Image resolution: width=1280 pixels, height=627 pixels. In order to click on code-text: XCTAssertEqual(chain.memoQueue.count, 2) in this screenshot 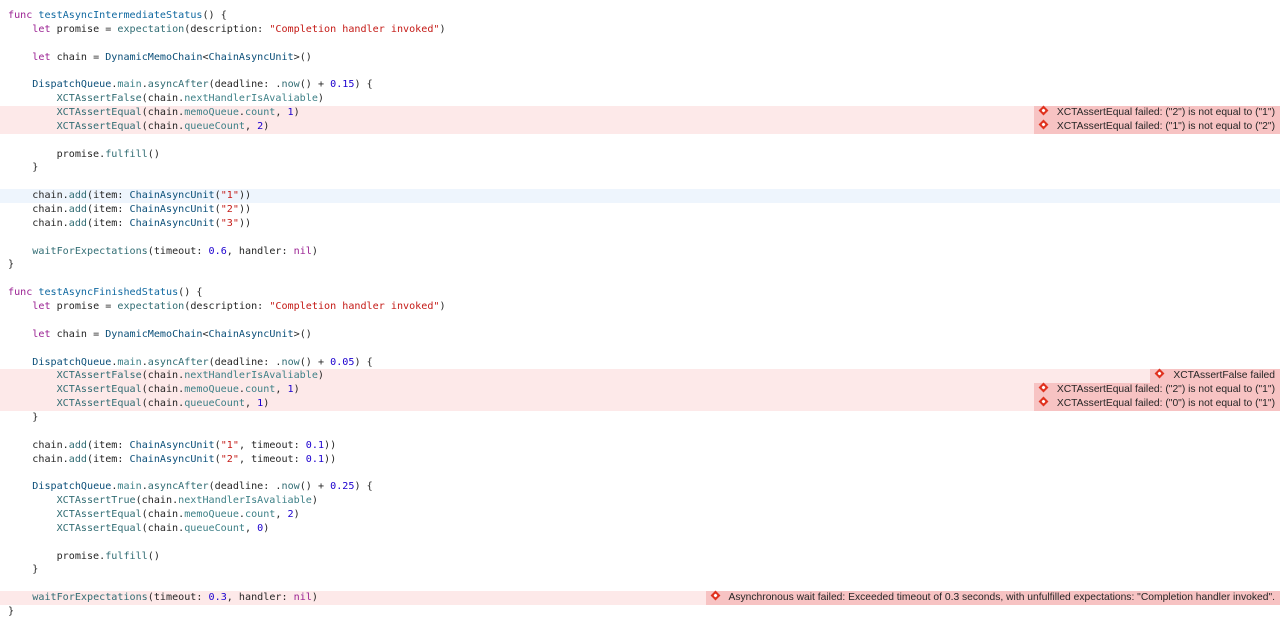, I will do `click(178, 515)`.